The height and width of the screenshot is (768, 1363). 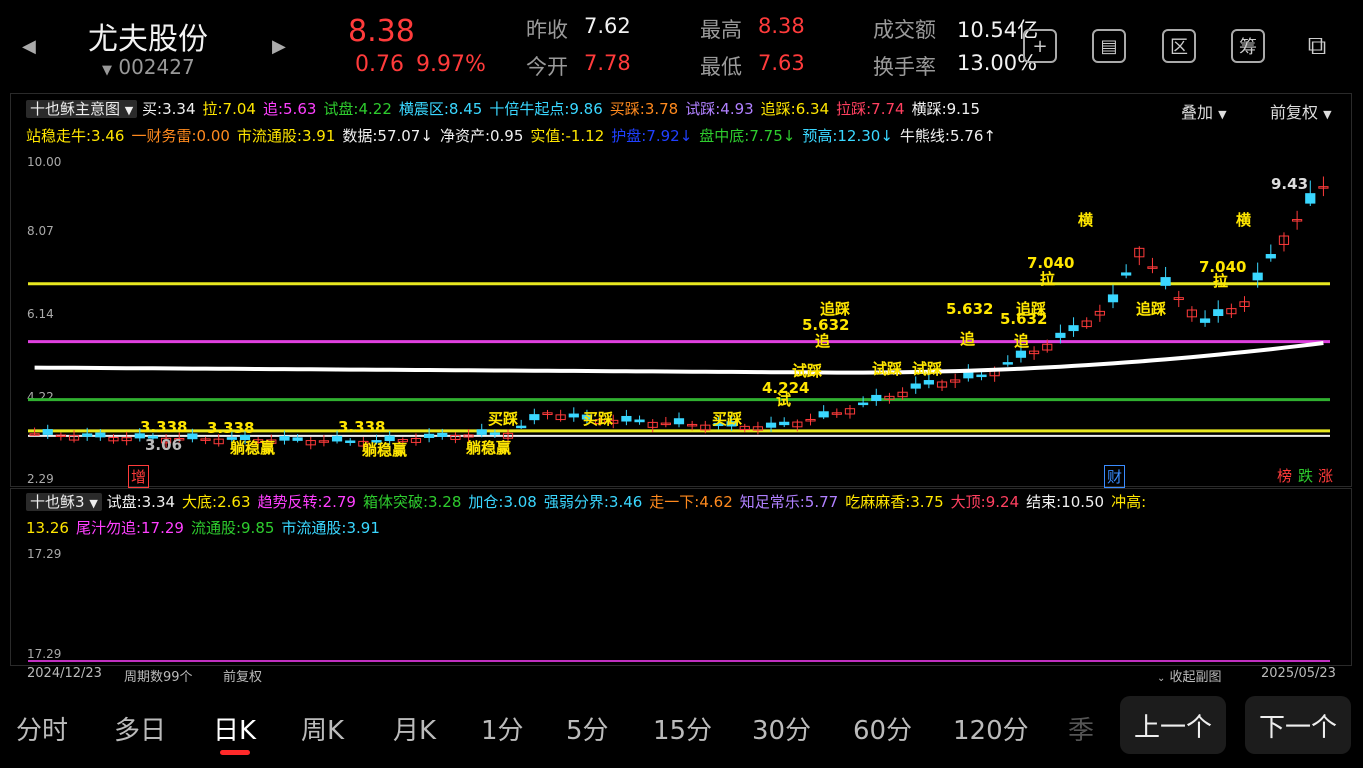 I want to click on chart-annotation-label: 试, so click(x=783, y=400).